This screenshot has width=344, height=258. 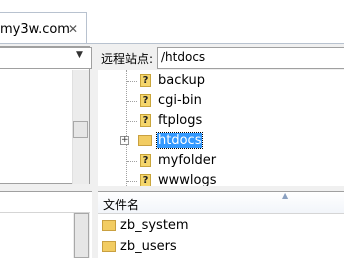 I want to click on tree-item-label: cgi-bin, so click(x=180, y=100).